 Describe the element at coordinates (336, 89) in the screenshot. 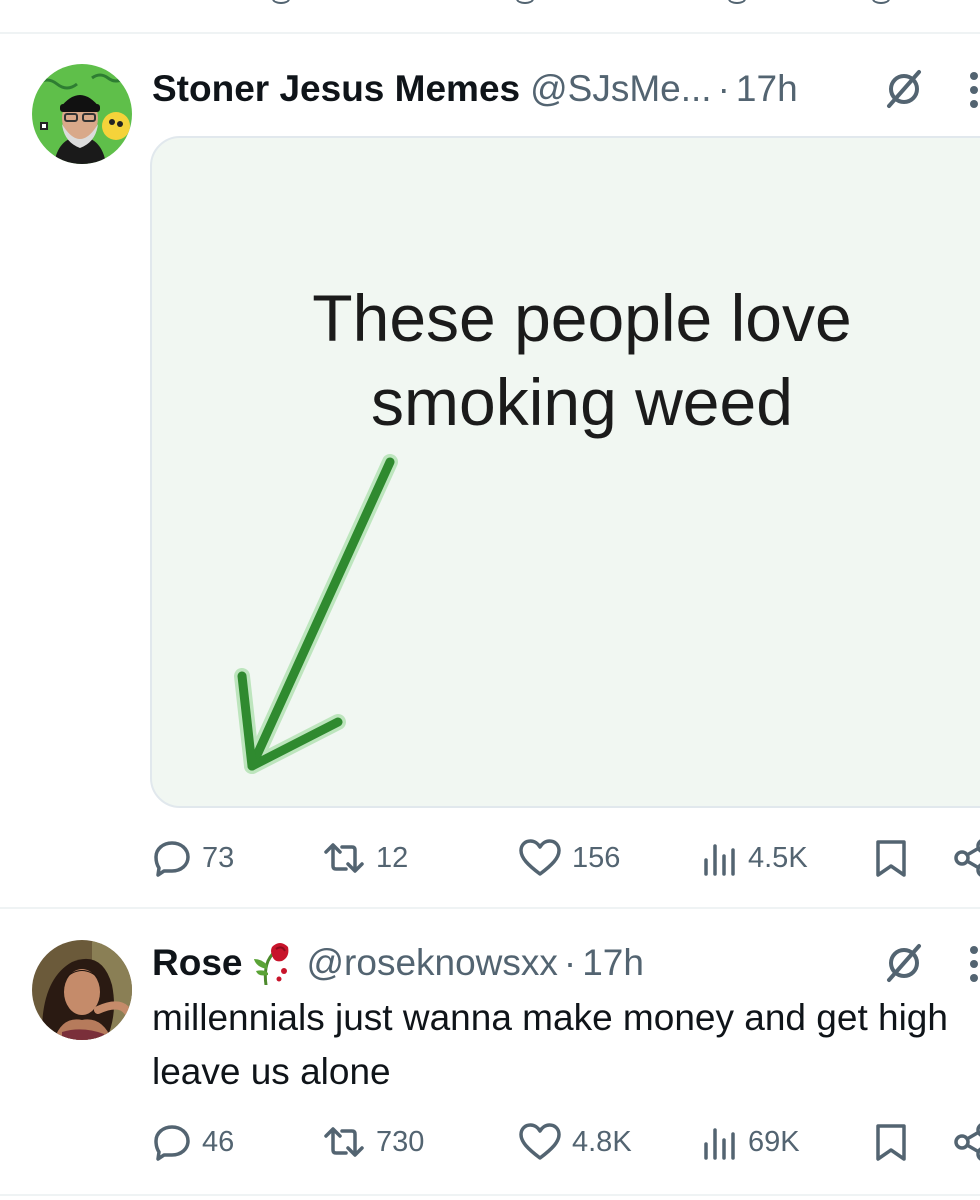

I see `display-name: Stoner Jesus Memes` at that location.